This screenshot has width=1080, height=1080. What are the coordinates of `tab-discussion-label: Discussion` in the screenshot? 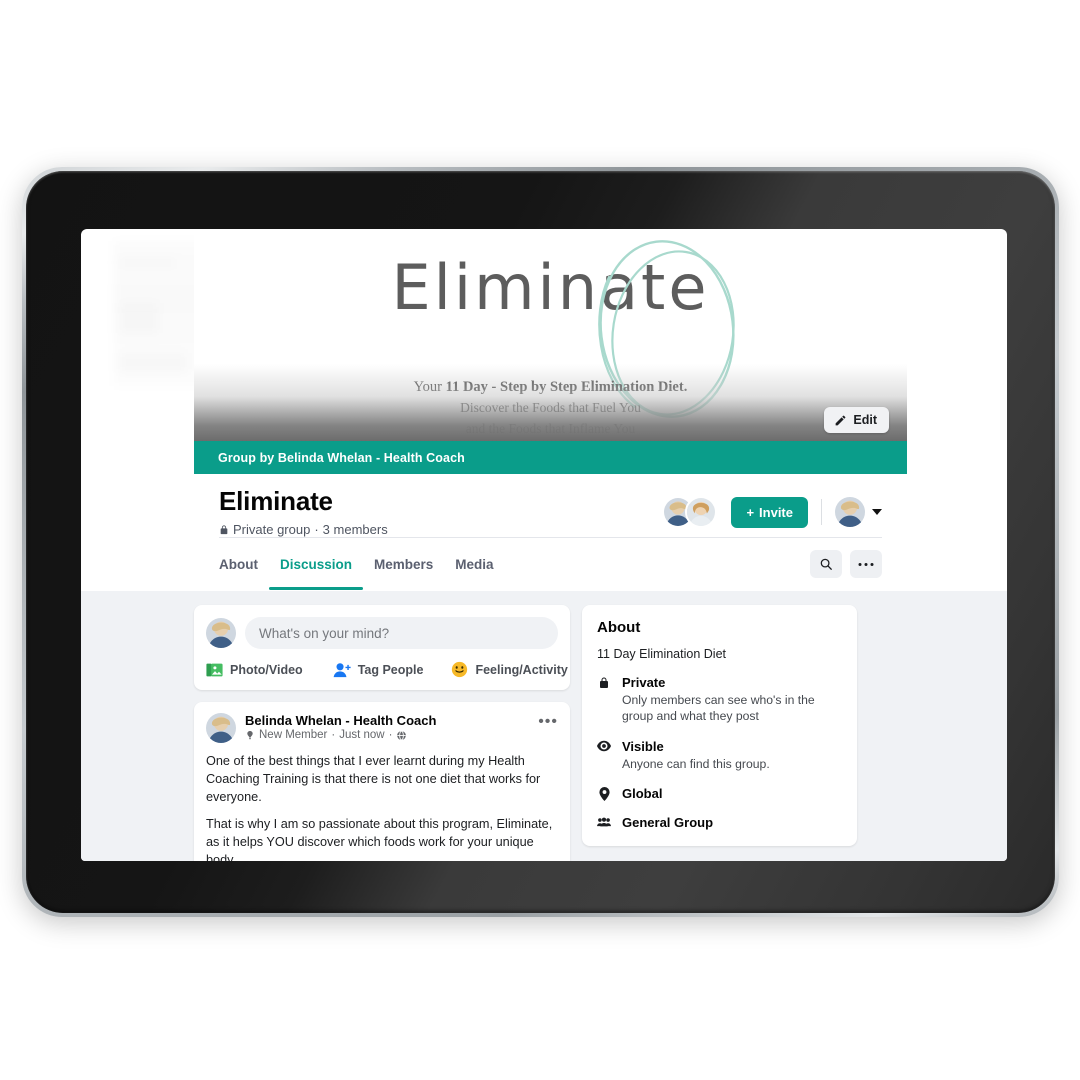 It's located at (316, 564).